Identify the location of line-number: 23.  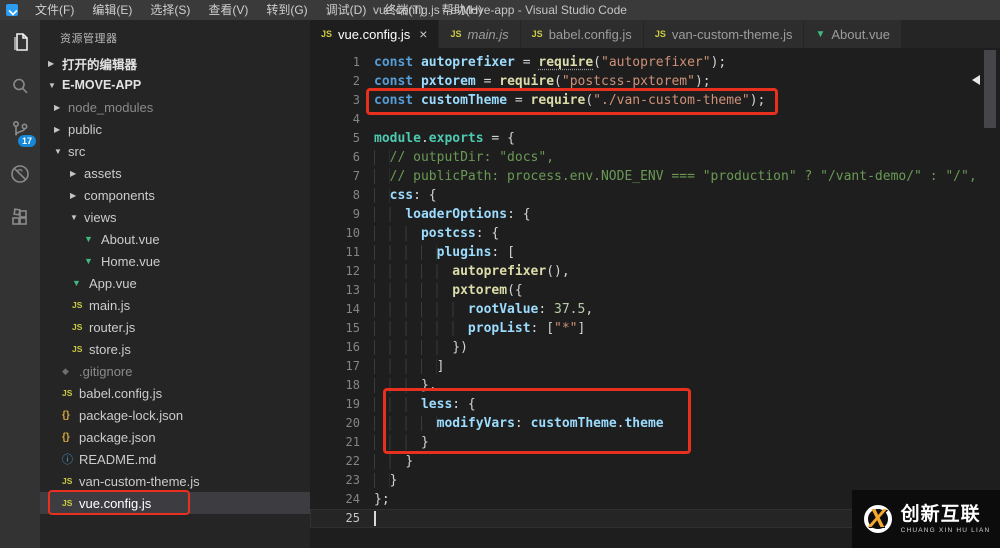
(352, 480).